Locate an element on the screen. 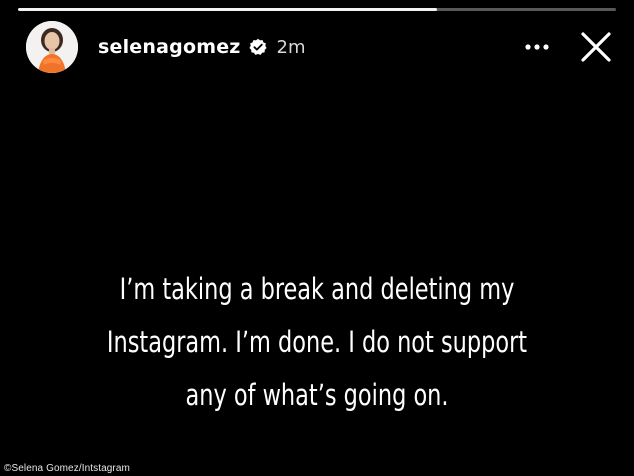 The height and width of the screenshot is (476, 634). story-text-line: I’m taking a break and deleting my is located at coordinates (317, 289).